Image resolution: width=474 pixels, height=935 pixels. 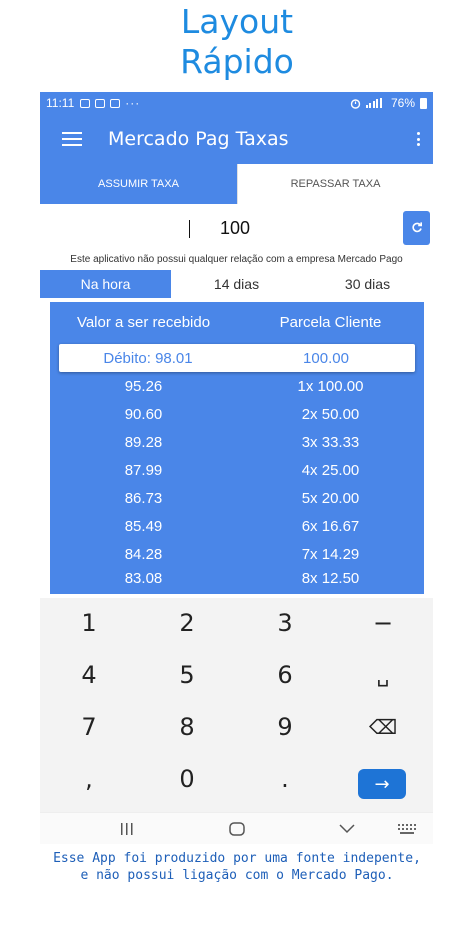 I want to click on tab-assumir-taxa: ASSUMIR TAXA, so click(x=138, y=184).